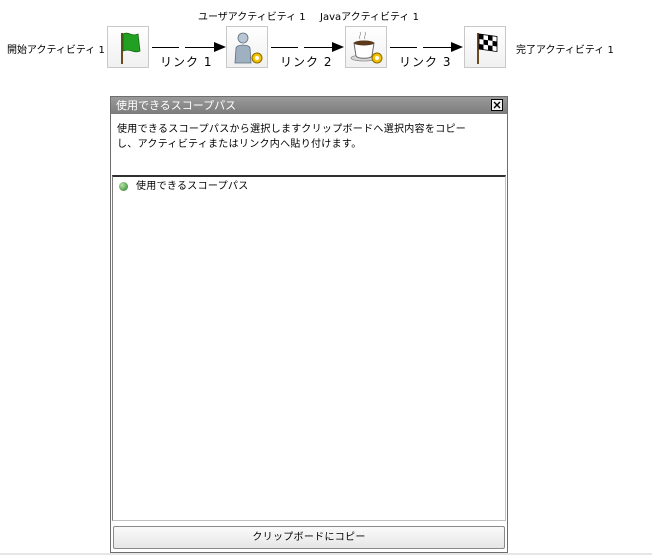 This screenshot has width=652, height=555. I want to click on instruction-line-1: 使用できるスコープパスから選択しますクリップボードへ選択内容をコピー, so click(292, 129).